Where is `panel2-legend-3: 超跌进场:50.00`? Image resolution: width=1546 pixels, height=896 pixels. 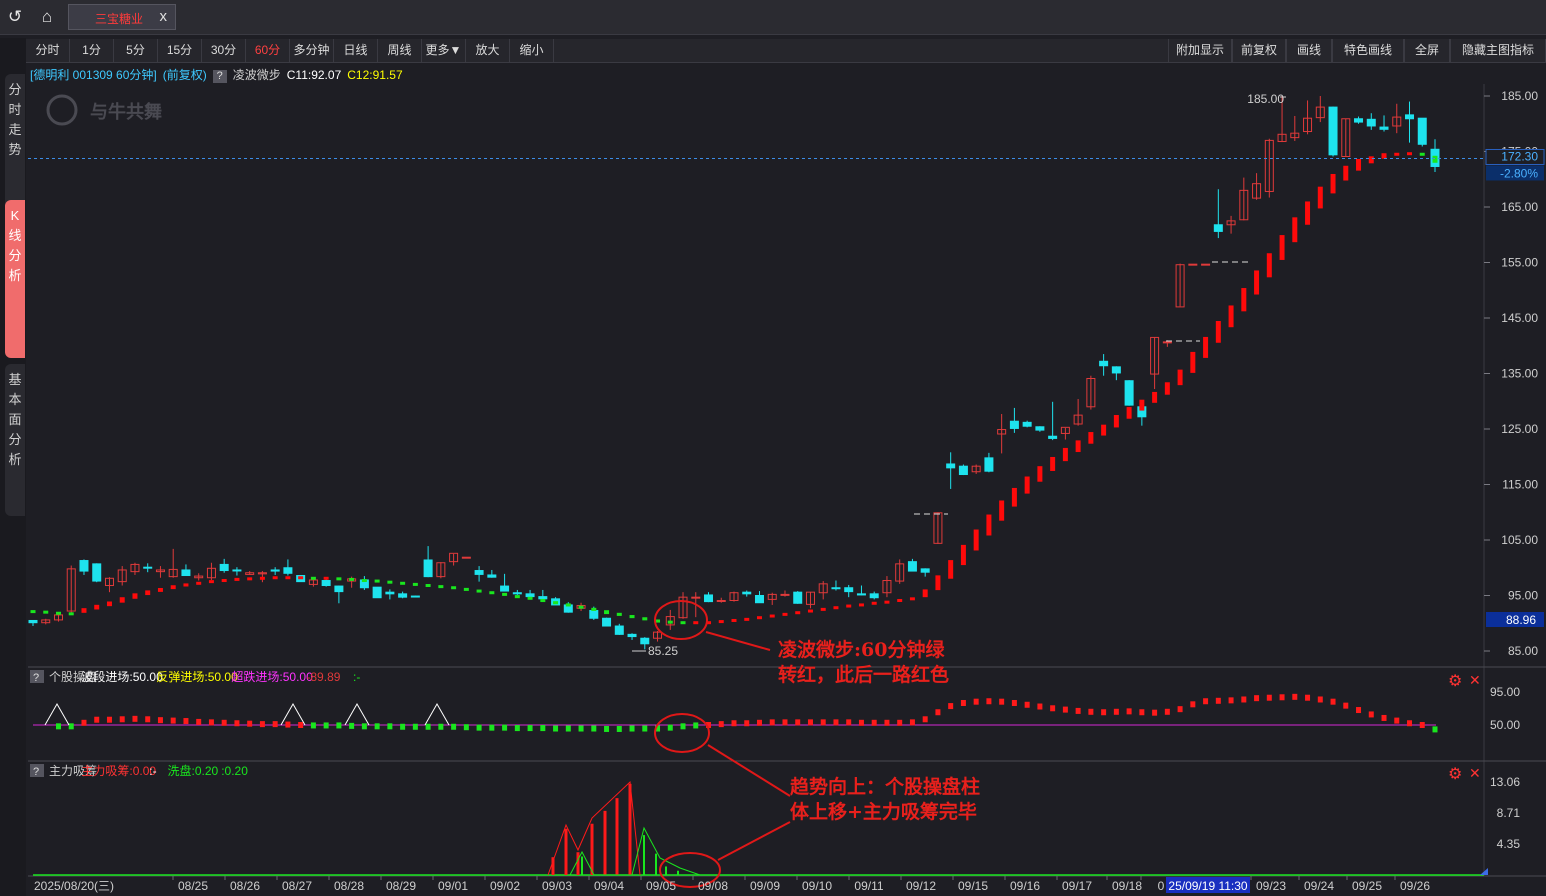 panel2-legend-3: 超跌进场:50.00 is located at coordinates (272, 676).